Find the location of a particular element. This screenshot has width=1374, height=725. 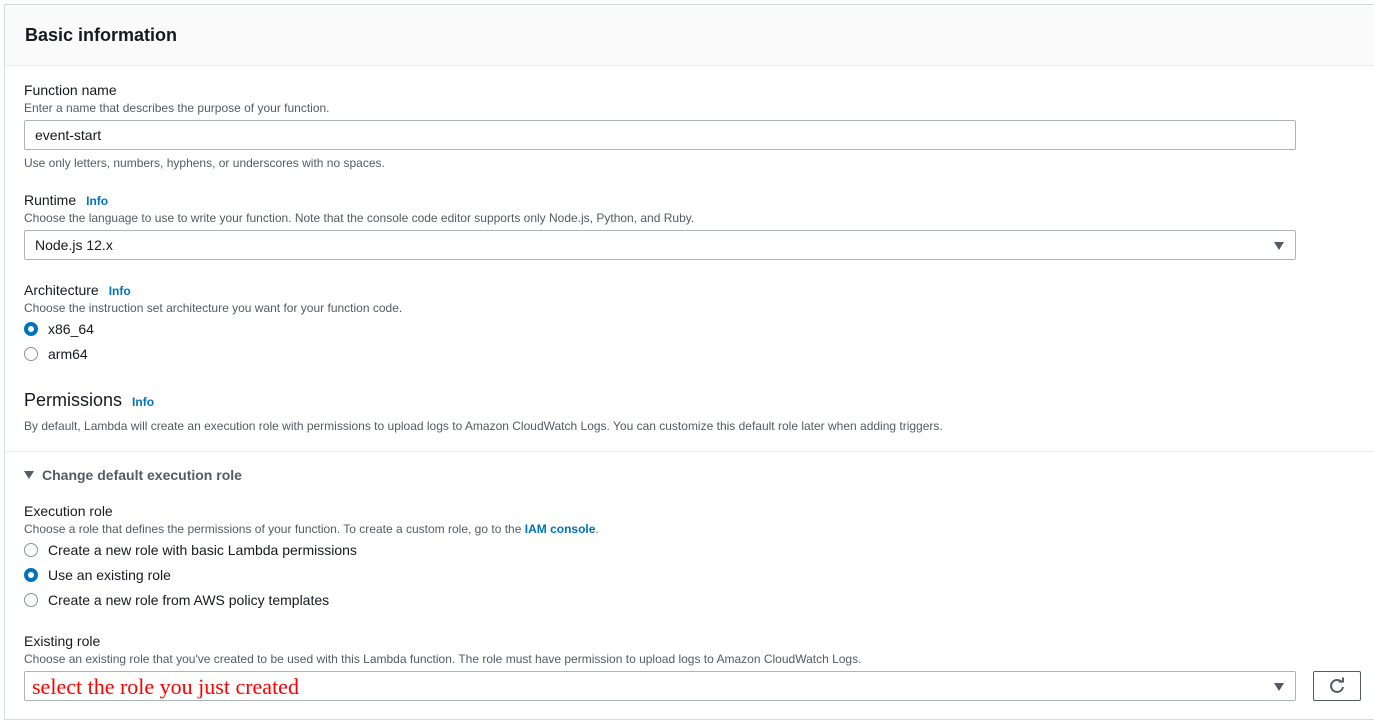

refresh-icon is located at coordinates (1337, 685).